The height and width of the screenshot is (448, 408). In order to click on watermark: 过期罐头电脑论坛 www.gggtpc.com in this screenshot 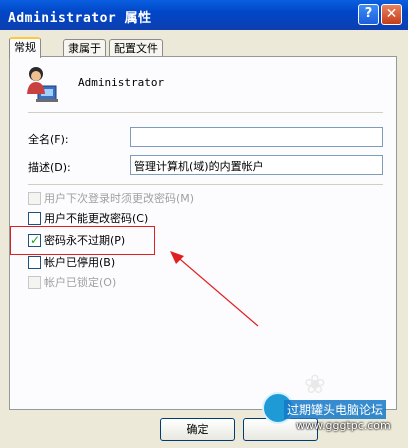, I will do `click(335, 415)`.